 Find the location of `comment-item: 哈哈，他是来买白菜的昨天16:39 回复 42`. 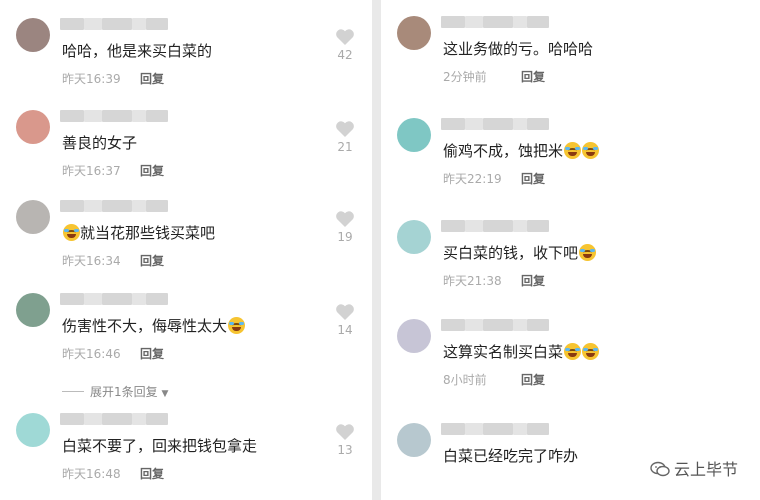

comment-item: 哈哈，他是来买白菜的昨天16:39 回复 42 is located at coordinates (186, 61).